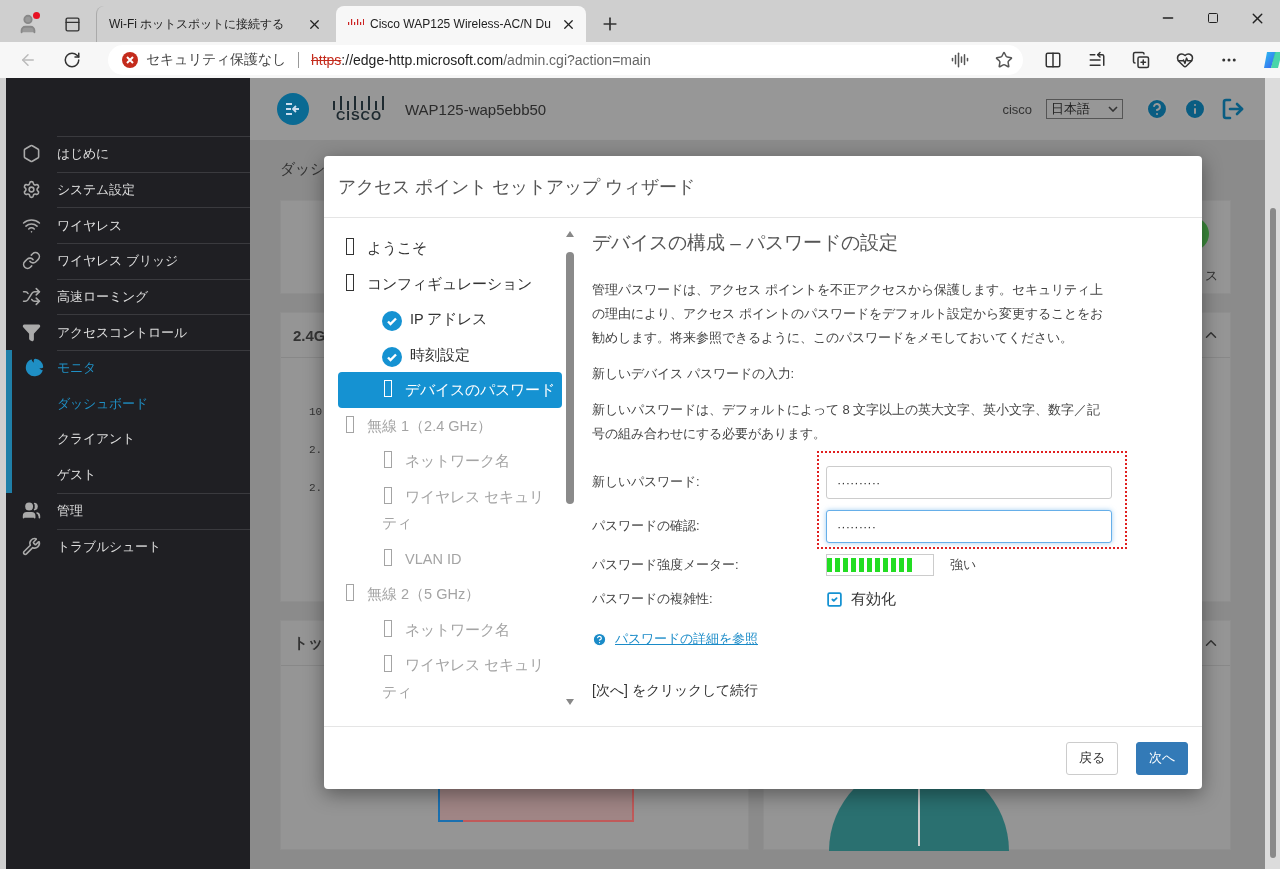 This screenshot has width=1280, height=869. I want to click on field-label: パスワードの確認:, so click(646, 526).